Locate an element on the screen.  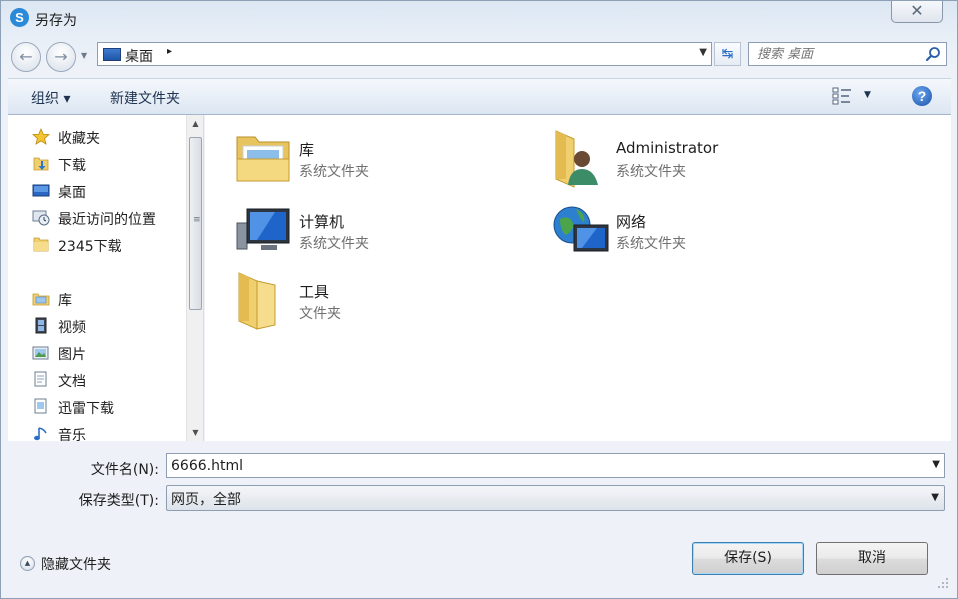
sidebar-item-label: 图片 is located at coordinates (72, 355).